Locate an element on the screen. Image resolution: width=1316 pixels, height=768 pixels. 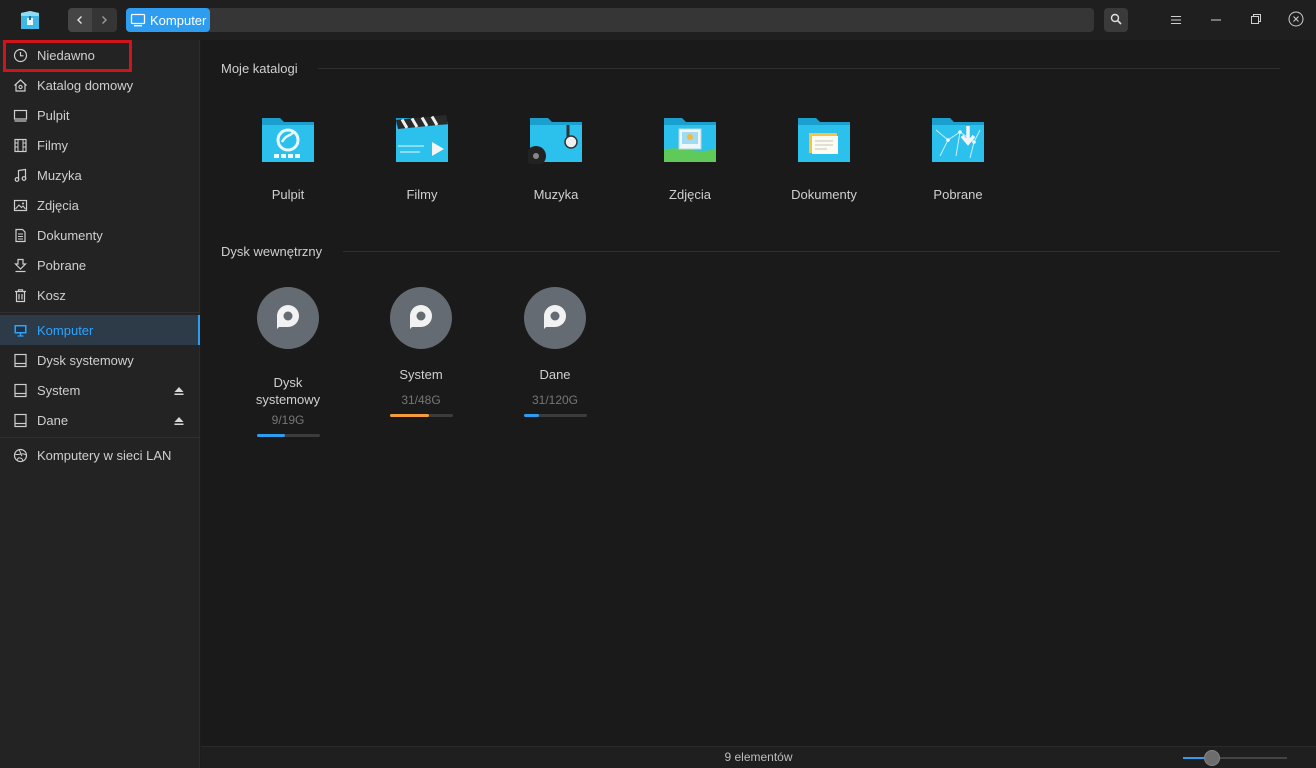
folder-desktop: Pulpit is located at coordinates (288, 157).